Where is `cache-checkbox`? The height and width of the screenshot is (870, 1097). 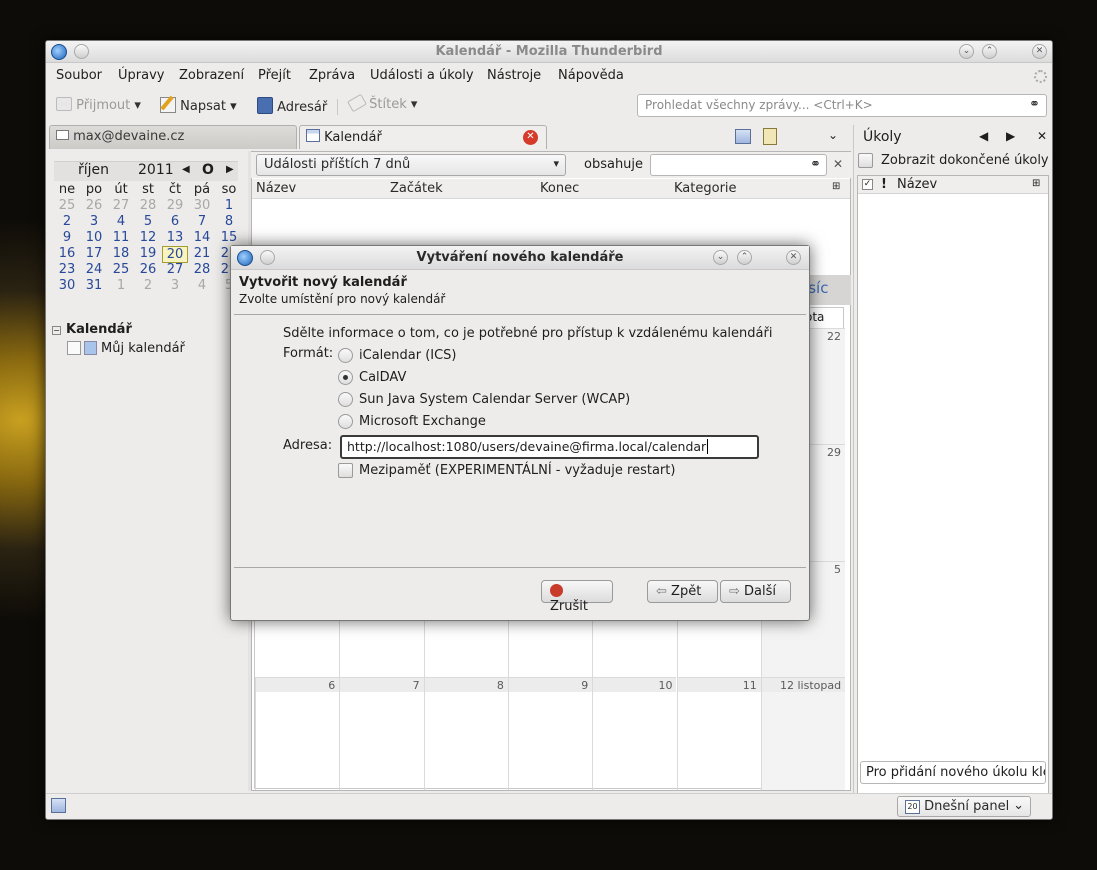
cache-checkbox is located at coordinates (345, 470).